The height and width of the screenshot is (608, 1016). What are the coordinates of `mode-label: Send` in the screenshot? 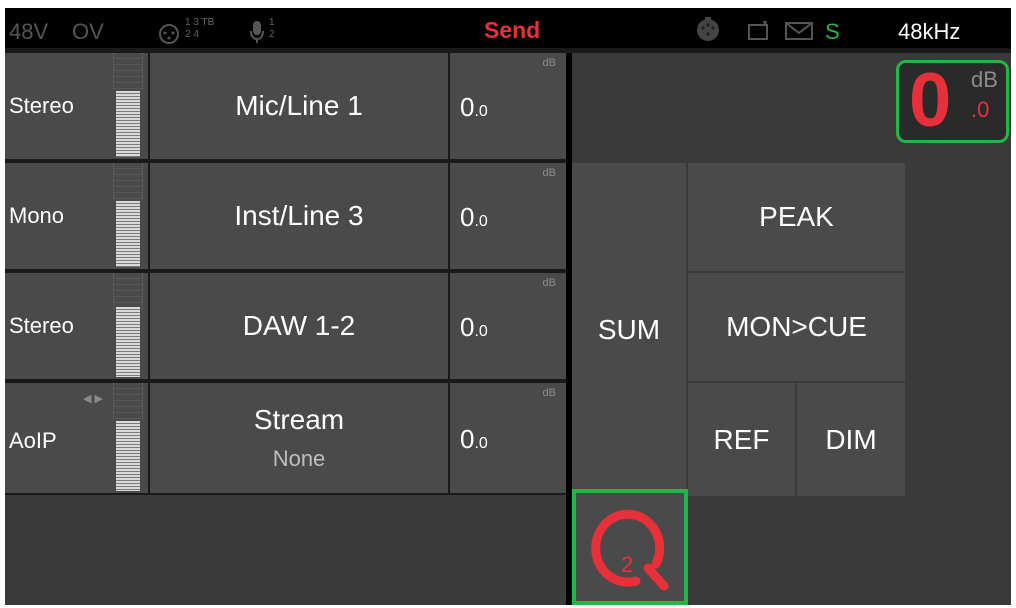 It's located at (512, 30).